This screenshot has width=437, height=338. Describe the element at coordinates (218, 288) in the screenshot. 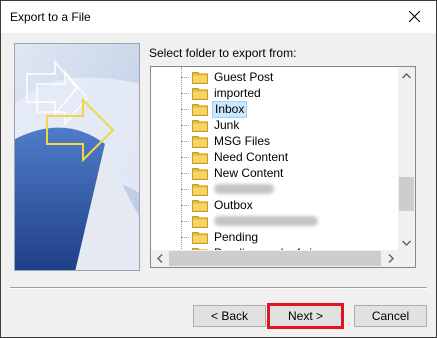

I see `separator` at that location.